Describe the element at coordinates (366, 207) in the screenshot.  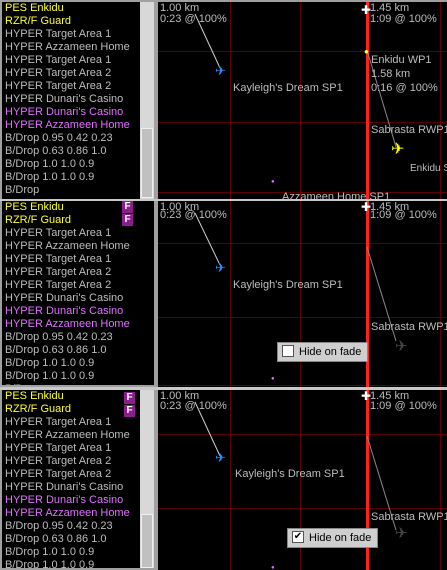
I see `crosshair-icon-2: ✚` at that location.